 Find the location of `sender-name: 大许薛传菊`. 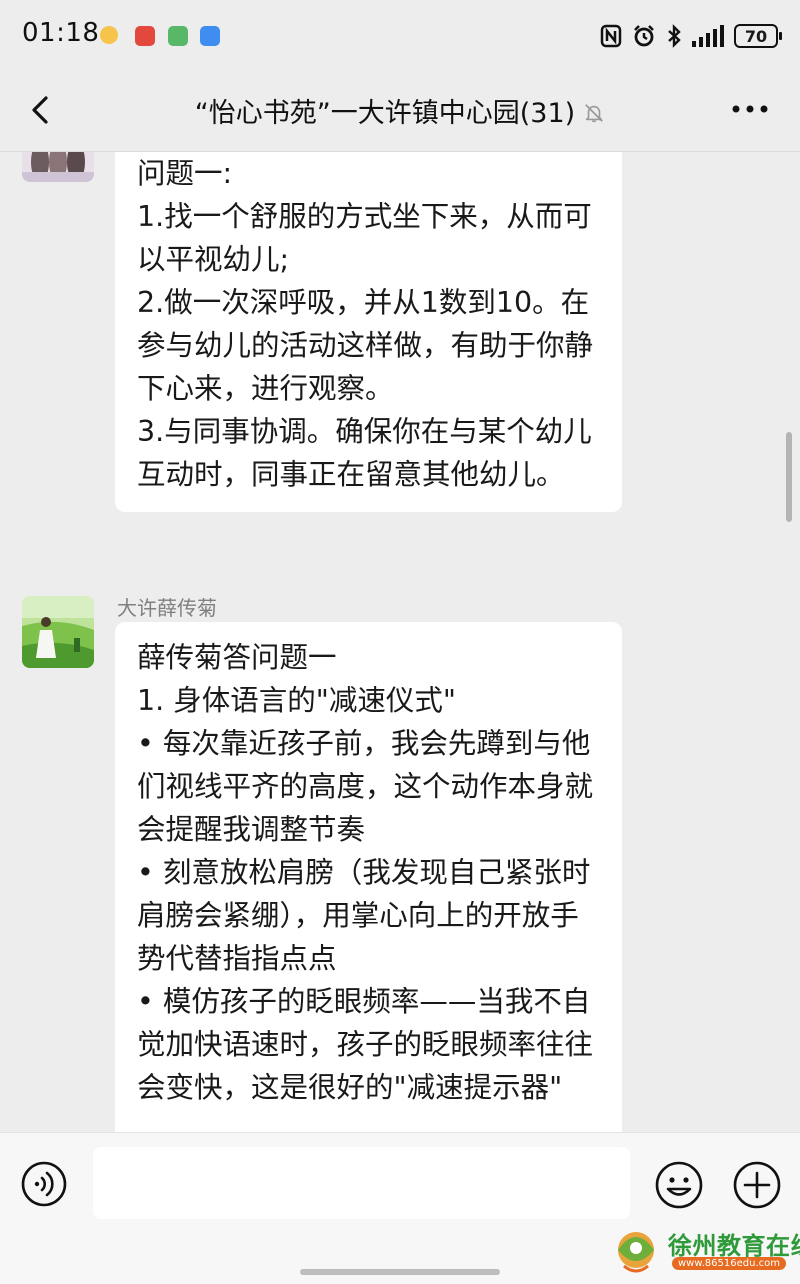

sender-name: 大许薛传菊 is located at coordinates (167, 608).